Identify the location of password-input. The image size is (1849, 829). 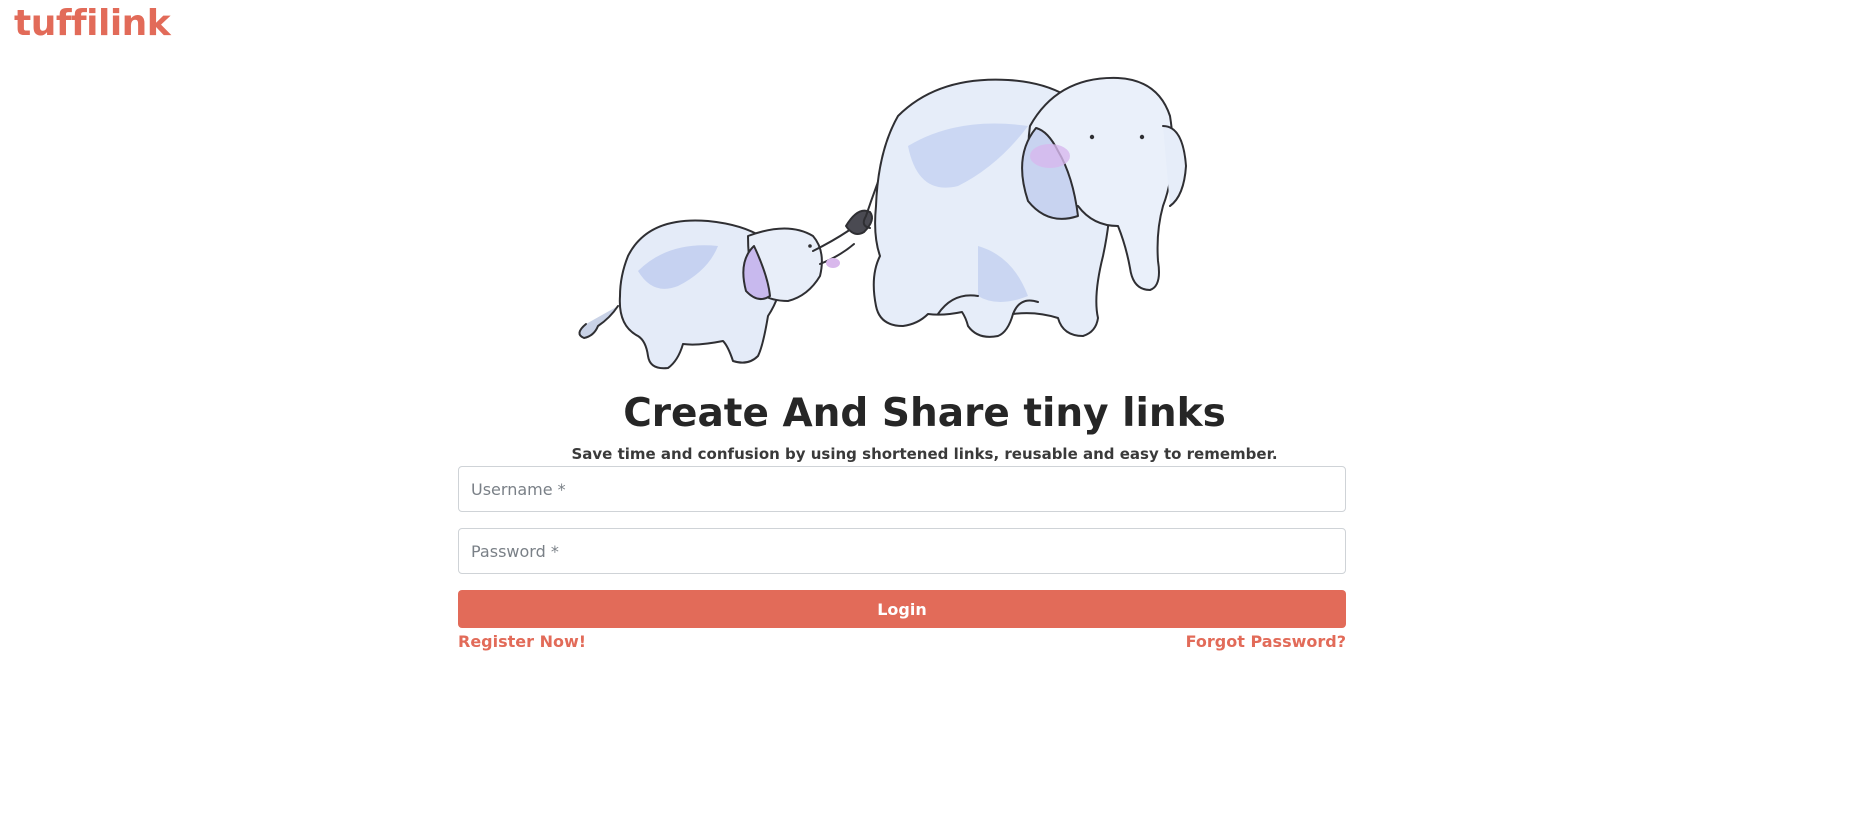
(902, 551).